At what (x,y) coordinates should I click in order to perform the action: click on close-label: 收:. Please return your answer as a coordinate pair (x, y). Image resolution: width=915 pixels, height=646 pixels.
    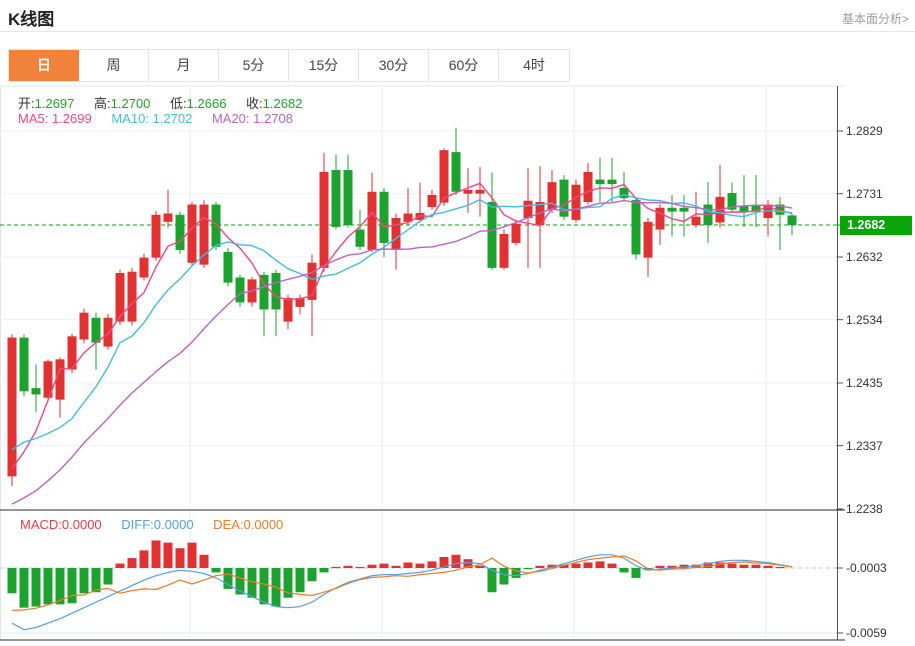
    Looking at the image, I should click on (254, 103).